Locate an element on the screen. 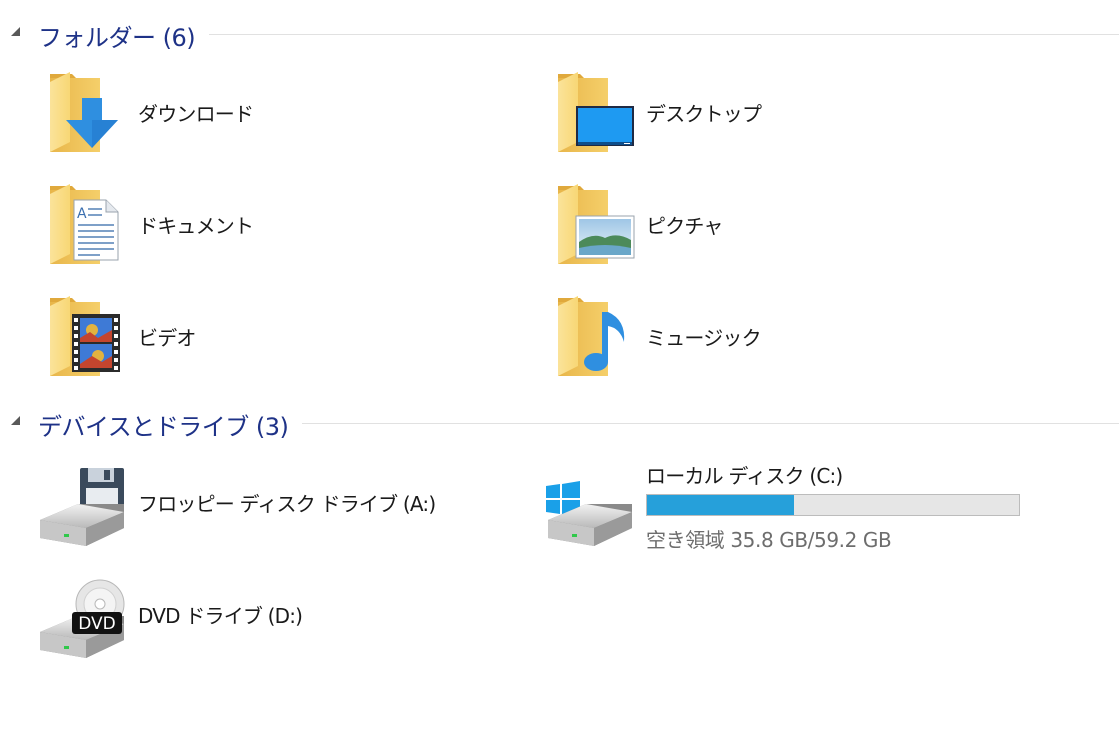  group-header-folders: フォルダー (6) is located at coordinates (559, 34).